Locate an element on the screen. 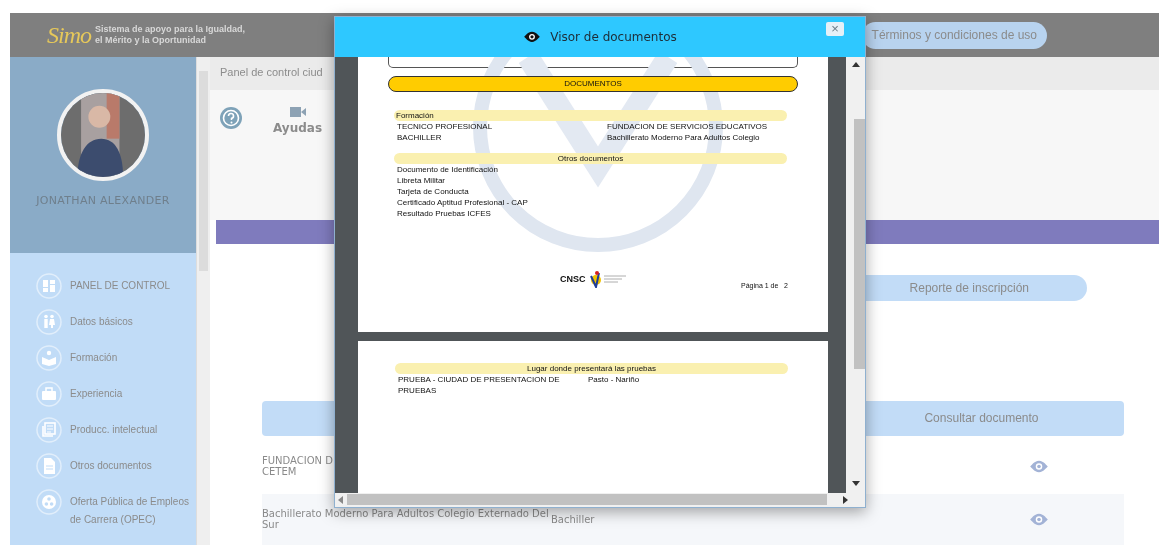  sidebar-item: Oferta Pública de Empleos de Carrera (OPEC) is located at coordinates (116, 509).